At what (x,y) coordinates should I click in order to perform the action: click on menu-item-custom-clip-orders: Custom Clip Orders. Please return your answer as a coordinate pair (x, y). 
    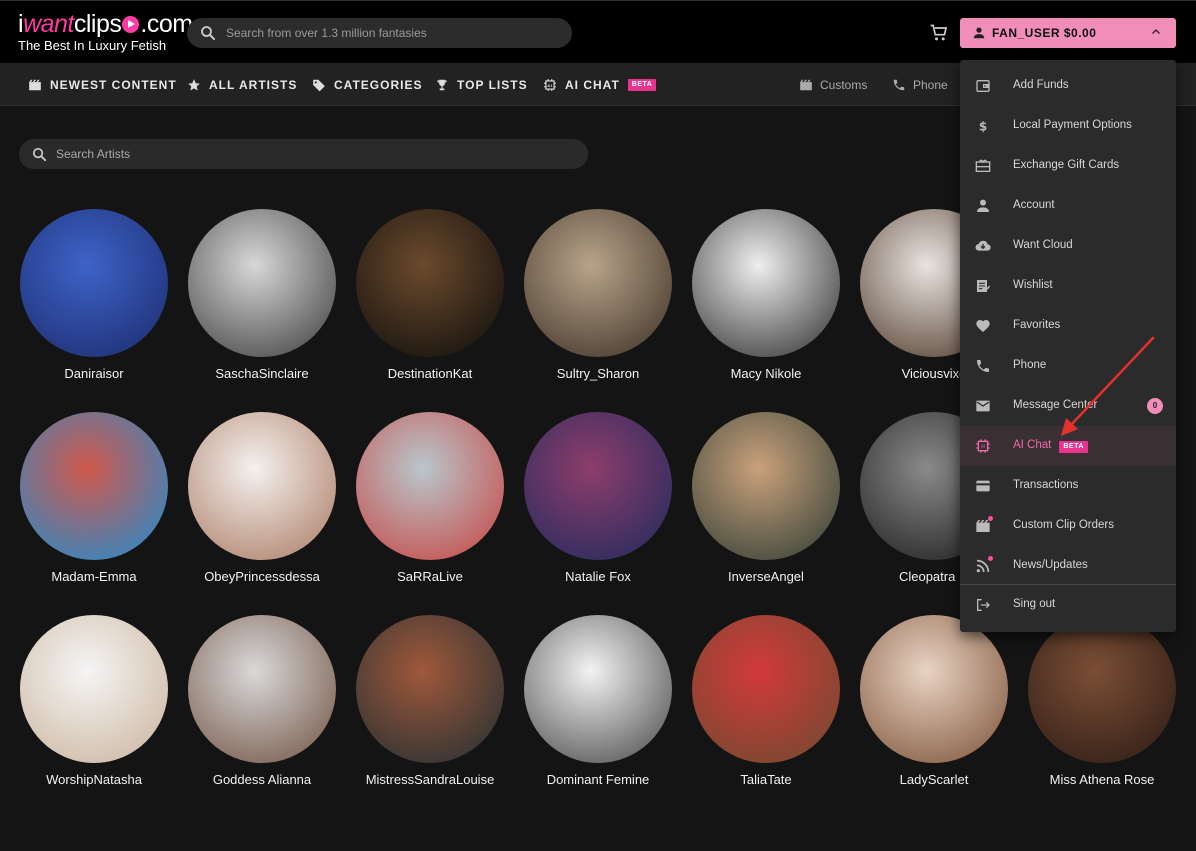
    Looking at the image, I should click on (1068, 526).